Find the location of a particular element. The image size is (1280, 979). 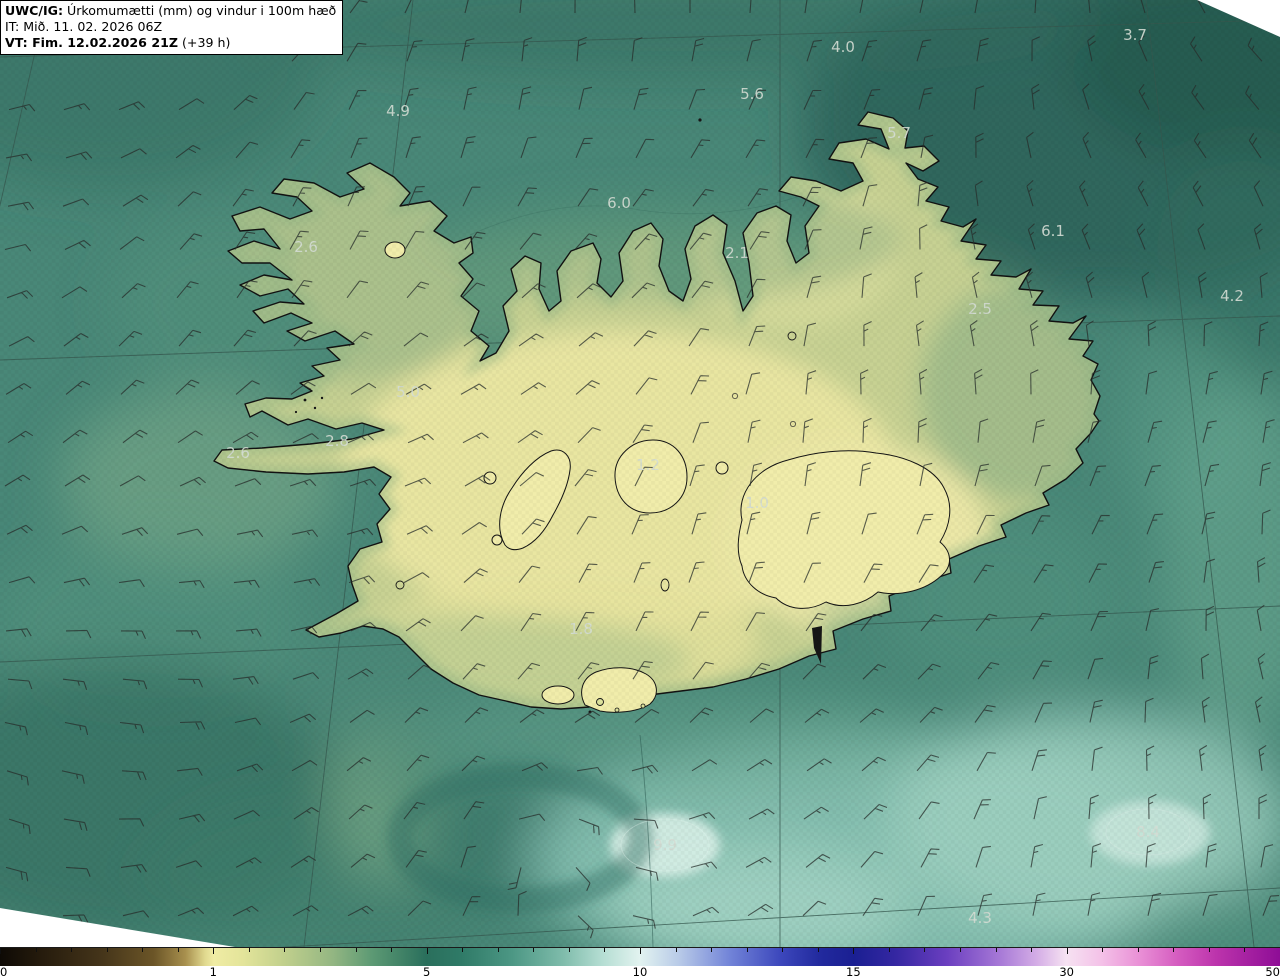

colorbar-tick-label: 10 is located at coordinates (640, 972).